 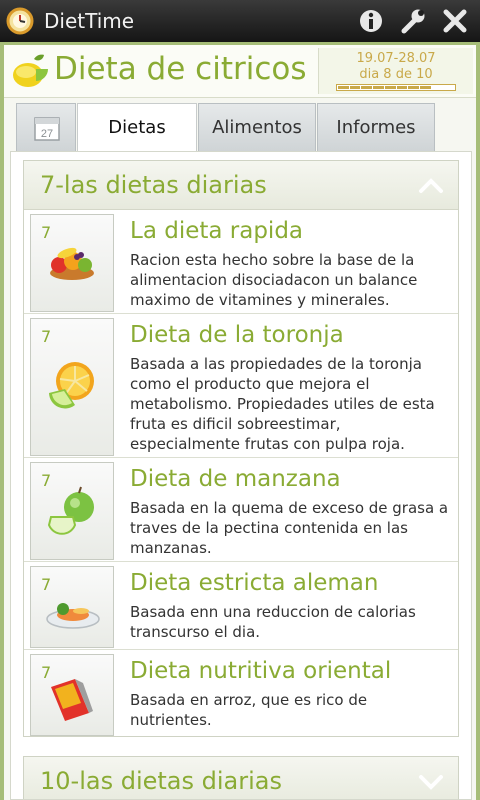 What do you see at coordinates (161, 781) in the screenshot?
I see `section-title: 10-las dietas diarias` at bounding box center [161, 781].